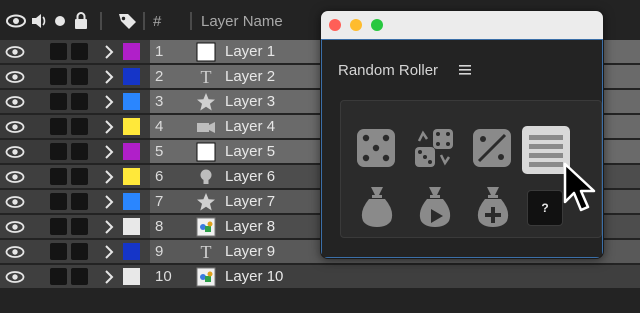 Image resolution: width=640 pixels, height=313 pixels. Describe the element at coordinates (242, 21) in the screenshot. I see `layer-name-column-header: Layer Name` at that location.